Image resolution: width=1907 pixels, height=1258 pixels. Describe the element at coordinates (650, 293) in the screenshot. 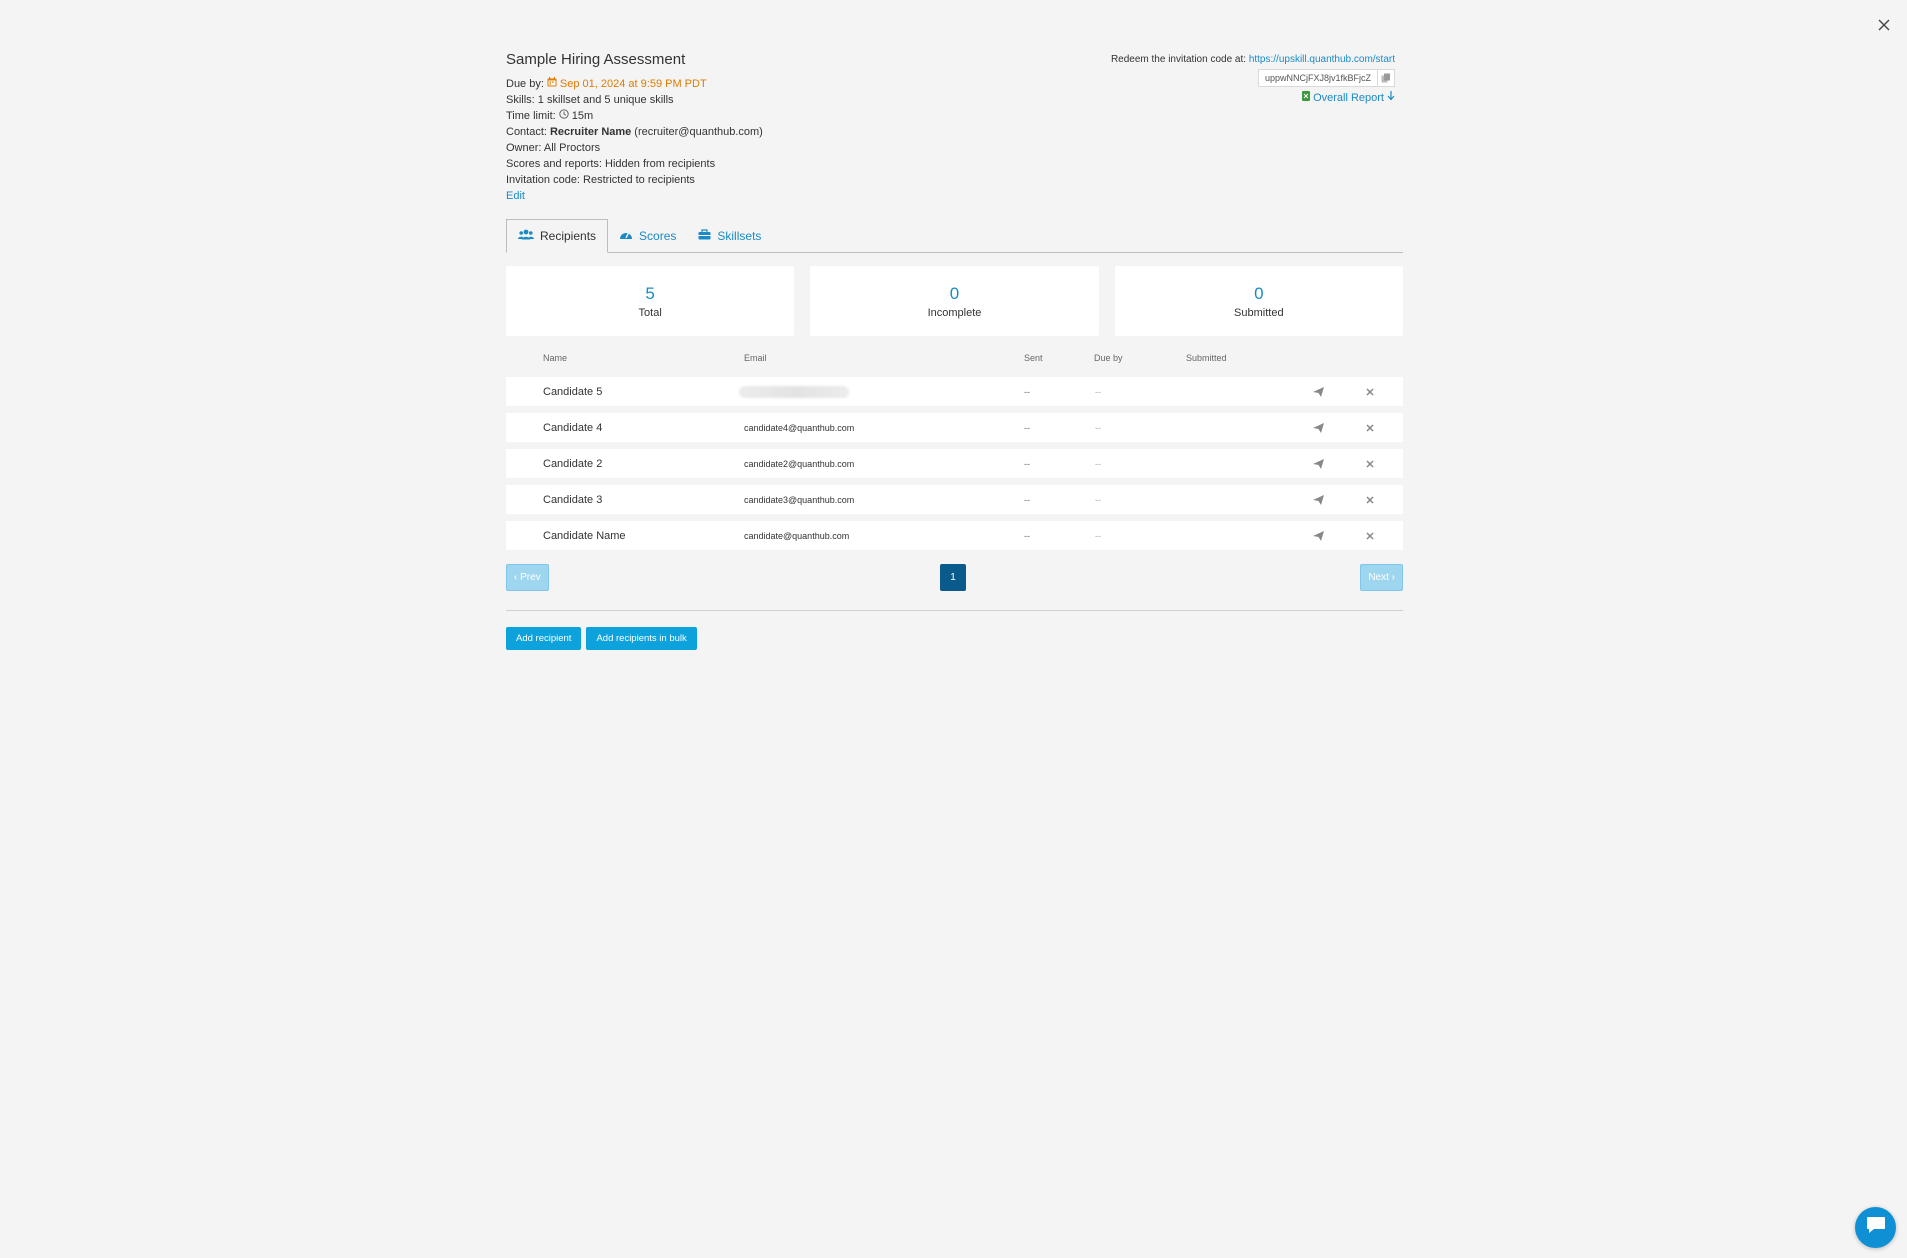

I see `stat-total-value: 5` at that location.